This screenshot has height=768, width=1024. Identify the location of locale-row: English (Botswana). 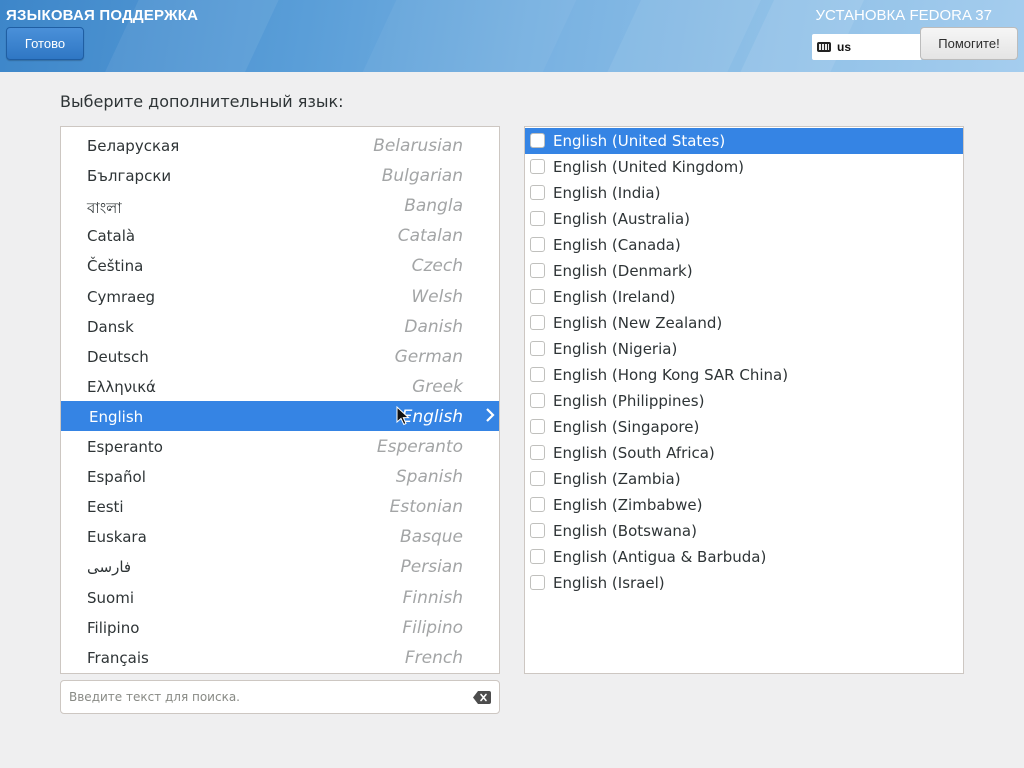
(744, 531).